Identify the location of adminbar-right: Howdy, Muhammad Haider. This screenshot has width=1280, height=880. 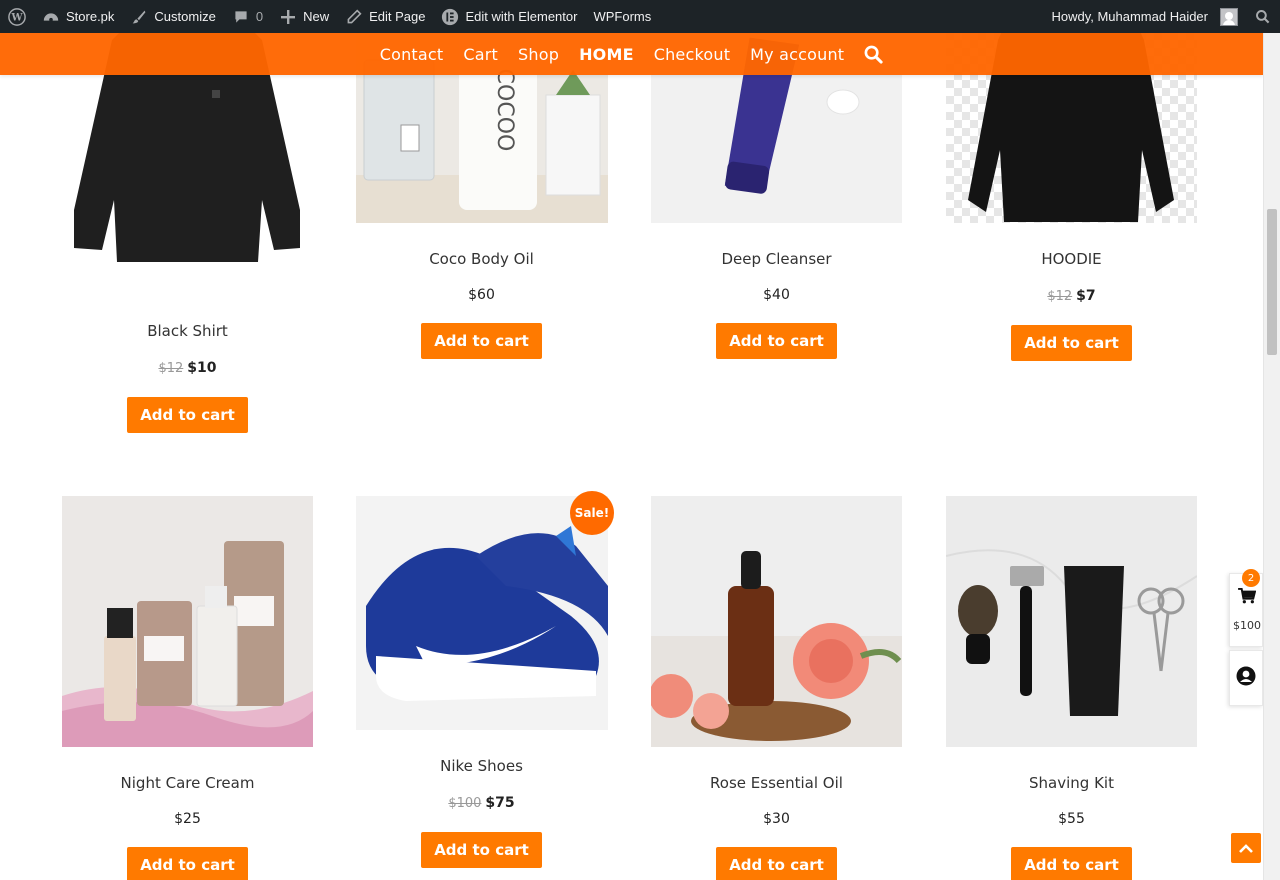
(1161, 16).